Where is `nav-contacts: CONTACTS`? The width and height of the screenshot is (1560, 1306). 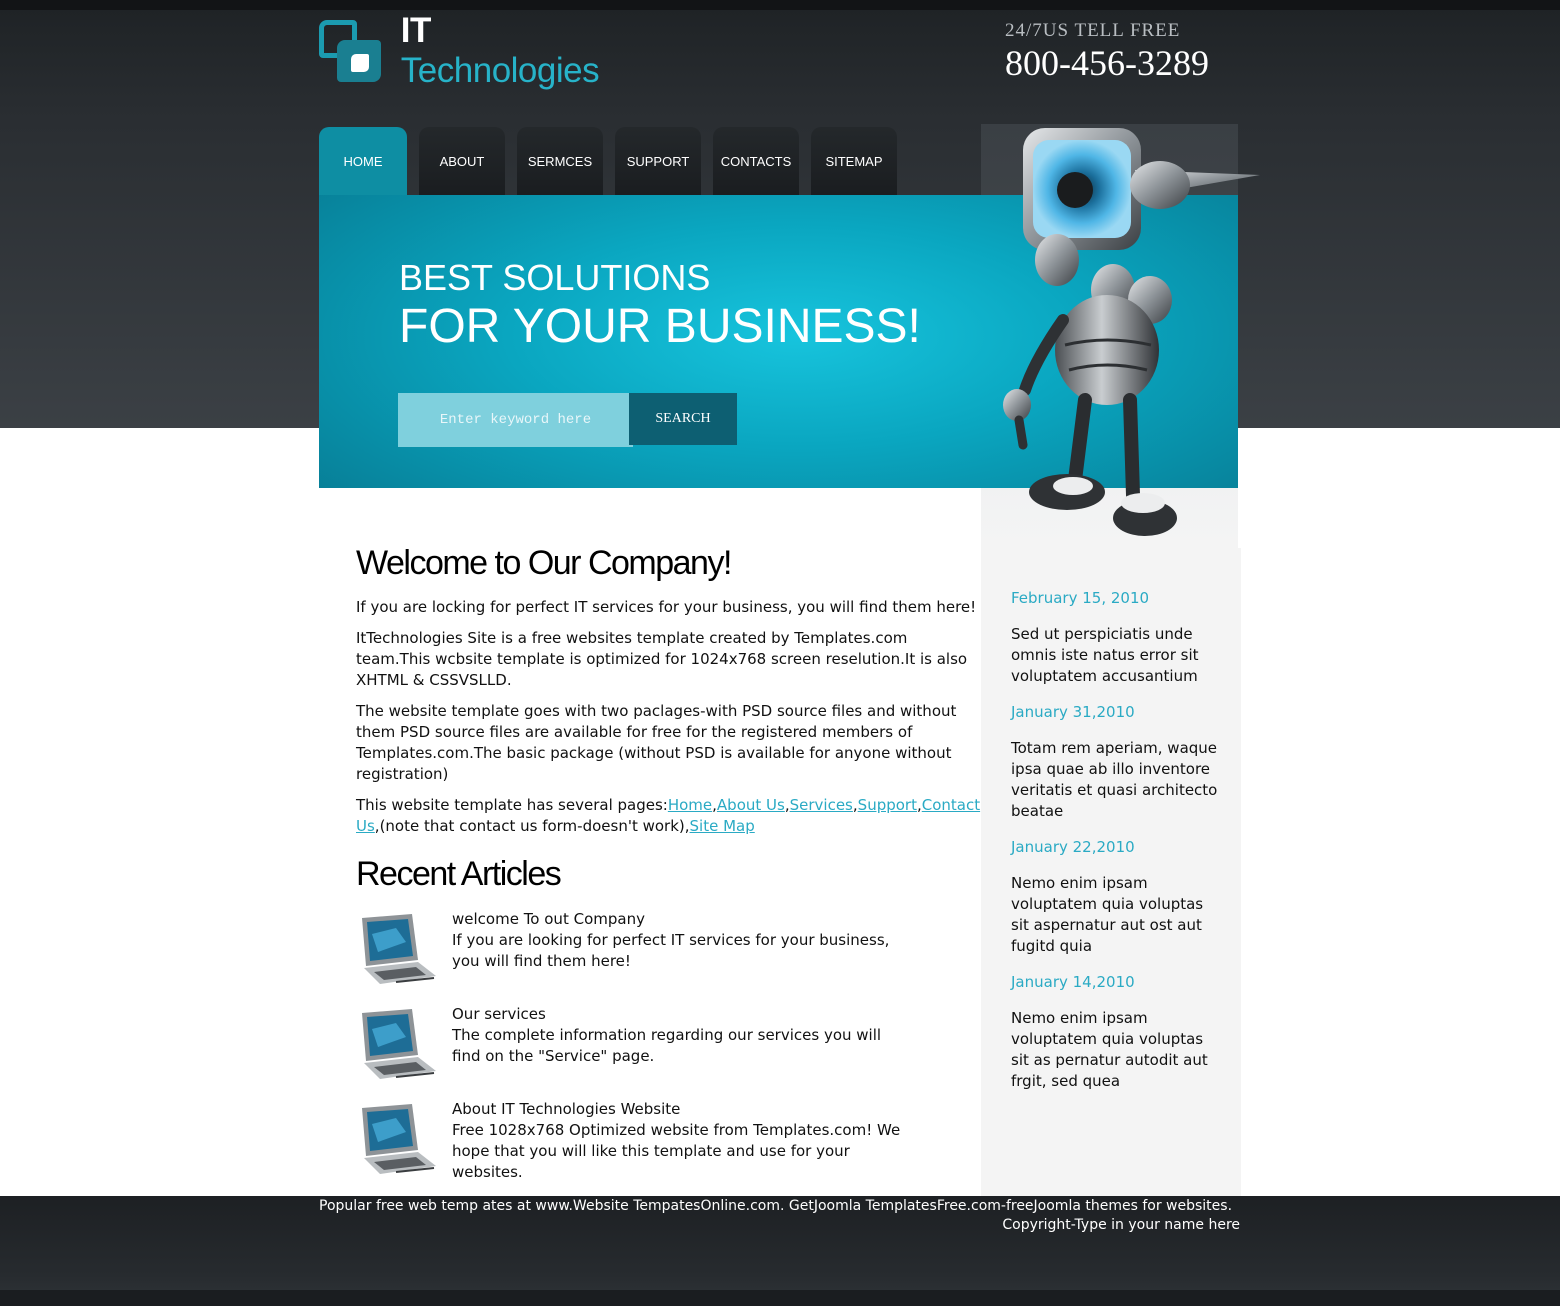 nav-contacts: CONTACTS is located at coordinates (756, 161).